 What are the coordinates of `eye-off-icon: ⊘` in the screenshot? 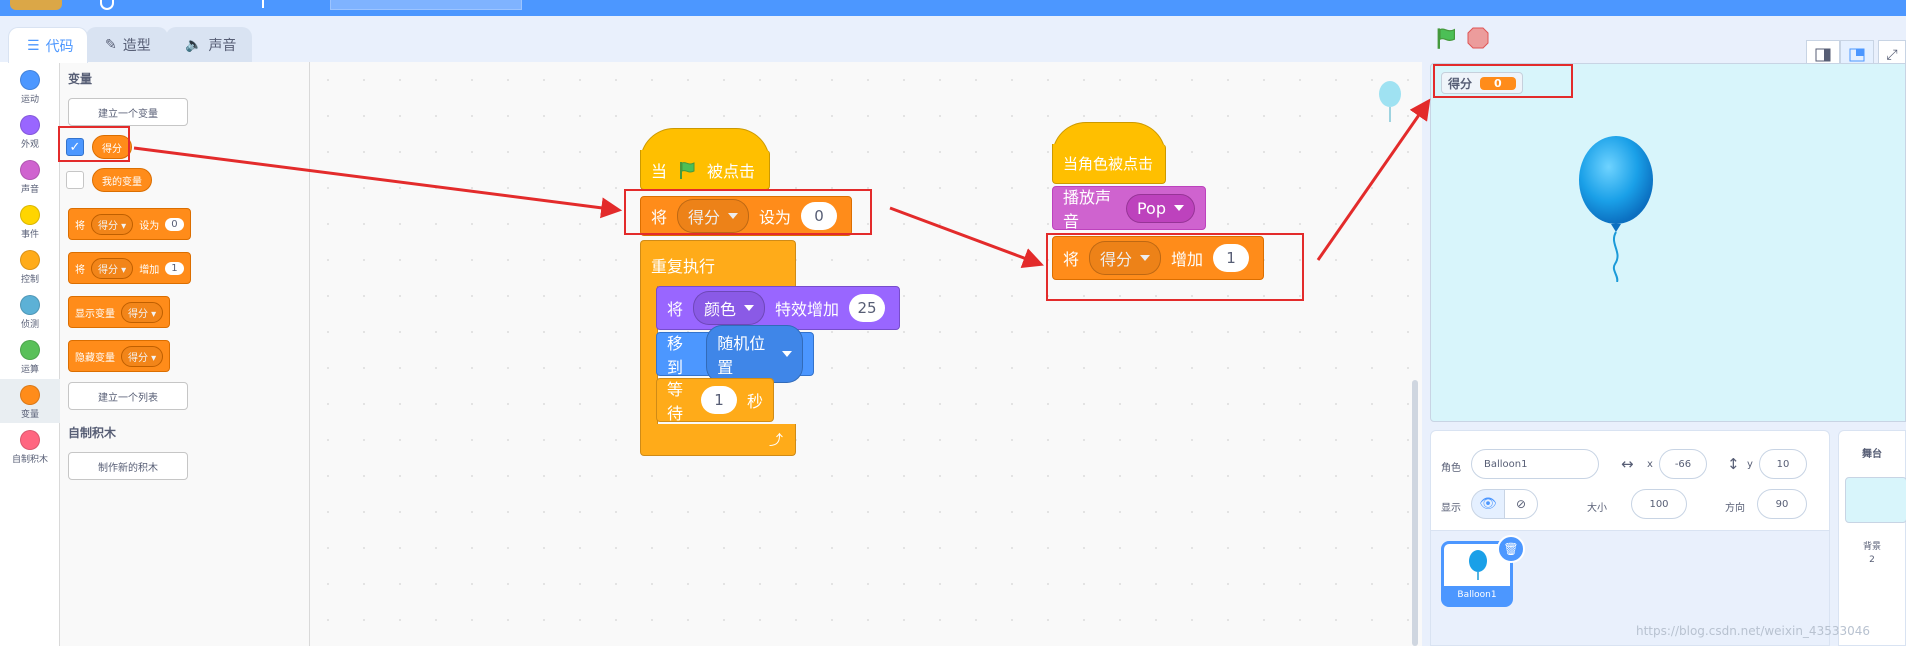 It's located at (1521, 504).